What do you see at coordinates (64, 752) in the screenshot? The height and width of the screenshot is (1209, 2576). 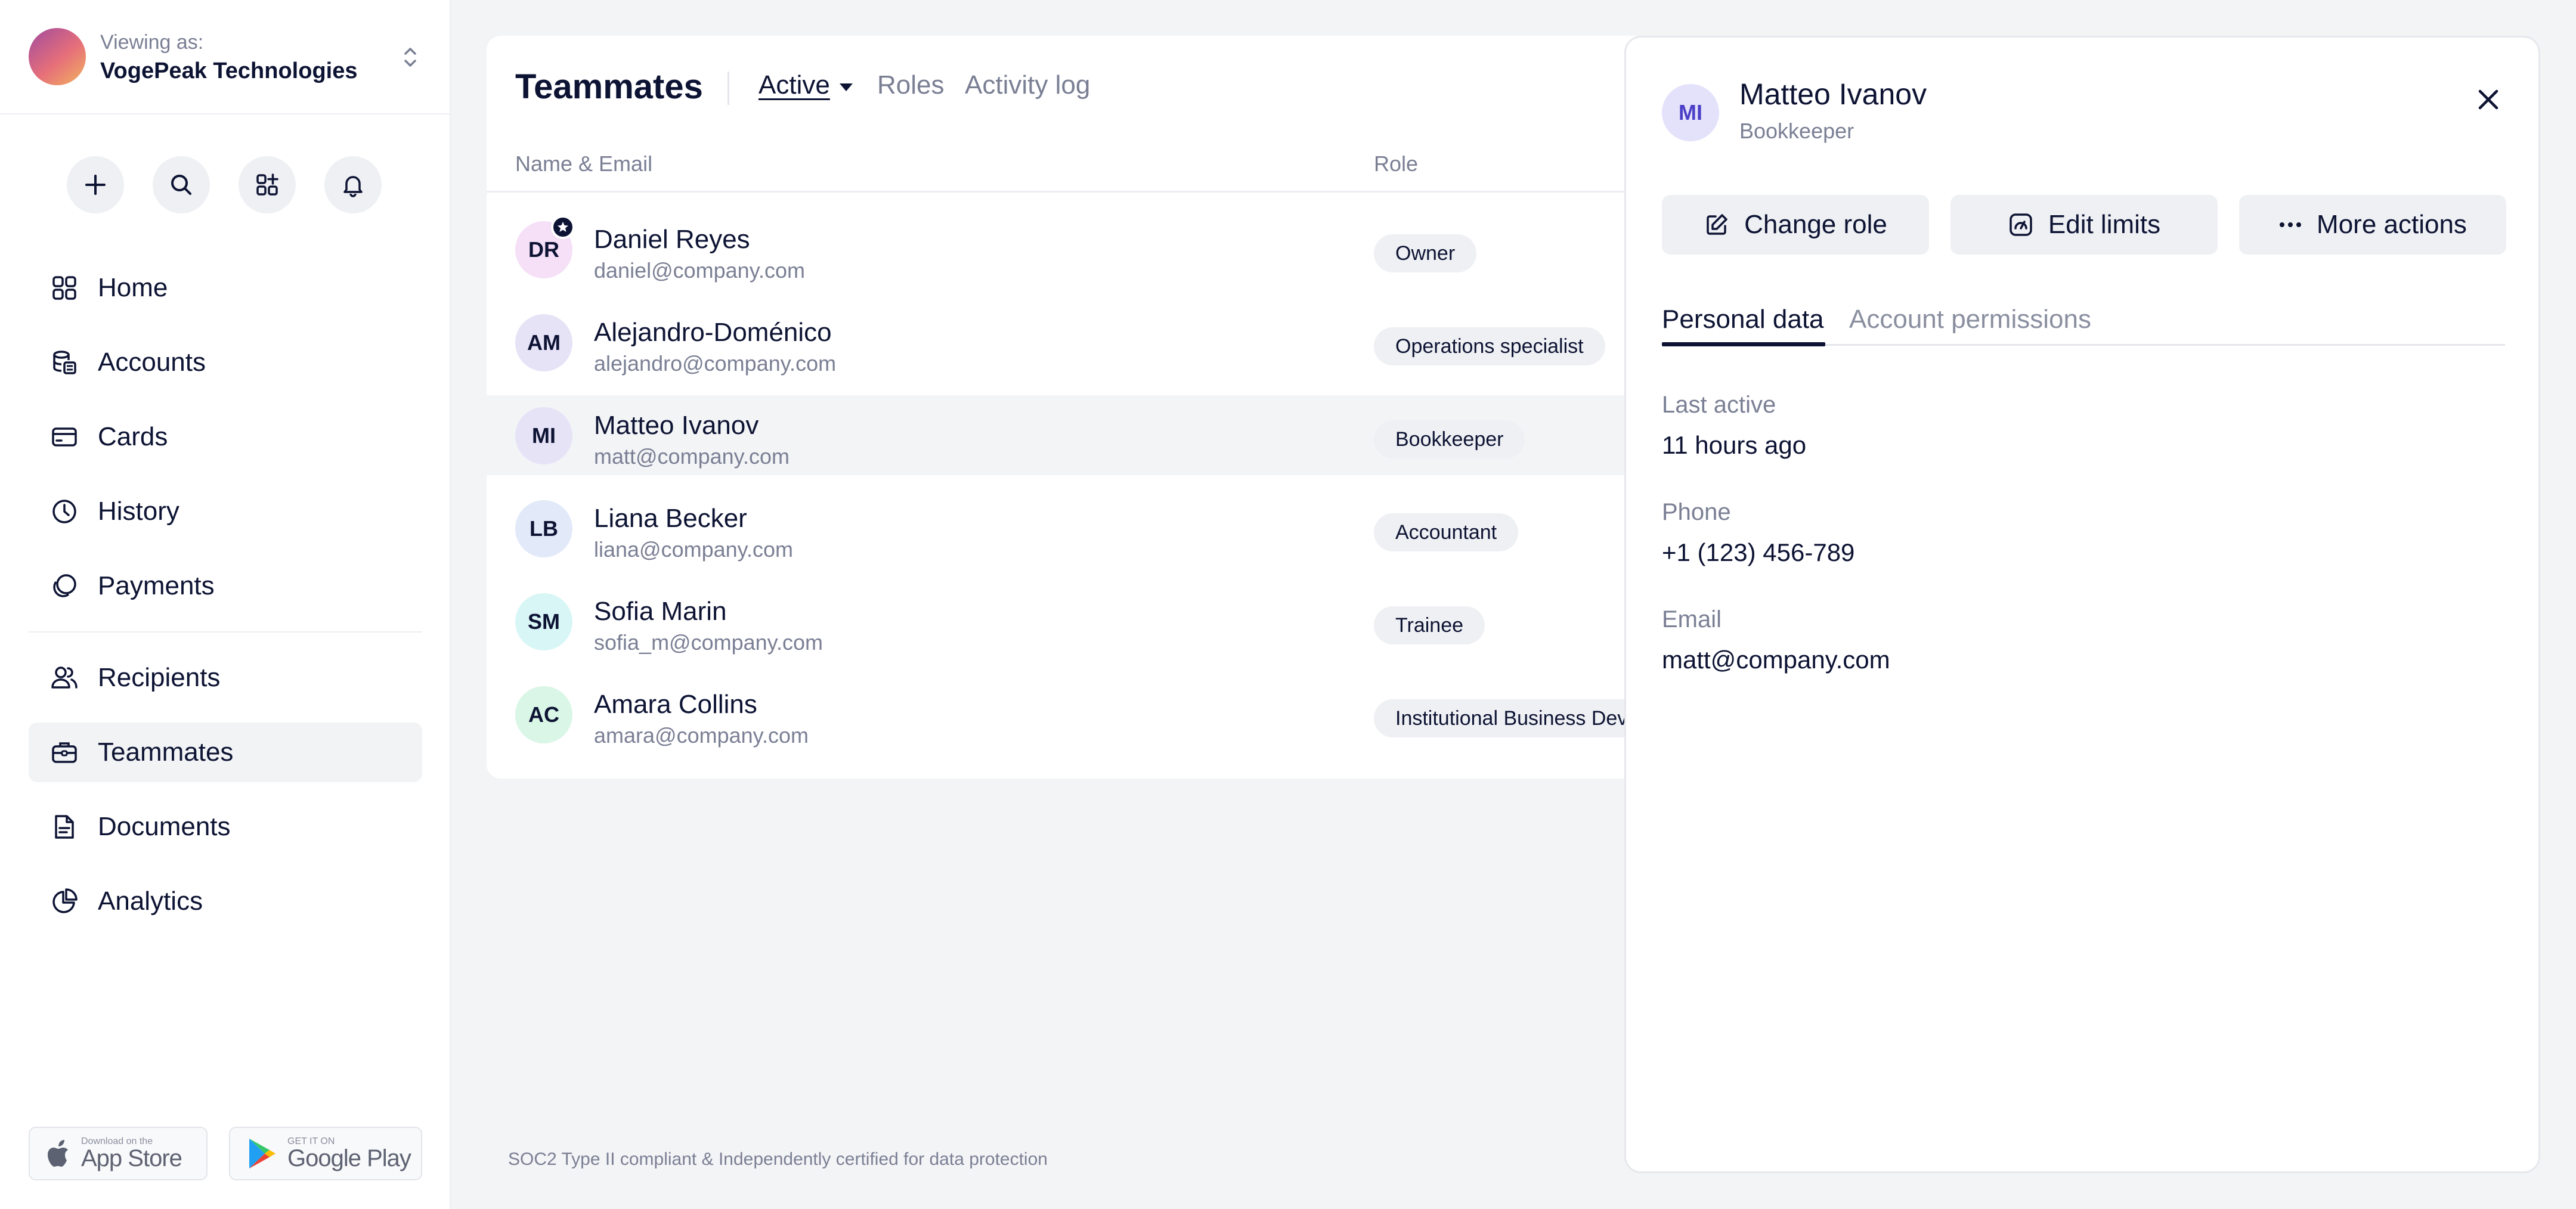 I see `briefcase-icon` at bounding box center [64, 752].